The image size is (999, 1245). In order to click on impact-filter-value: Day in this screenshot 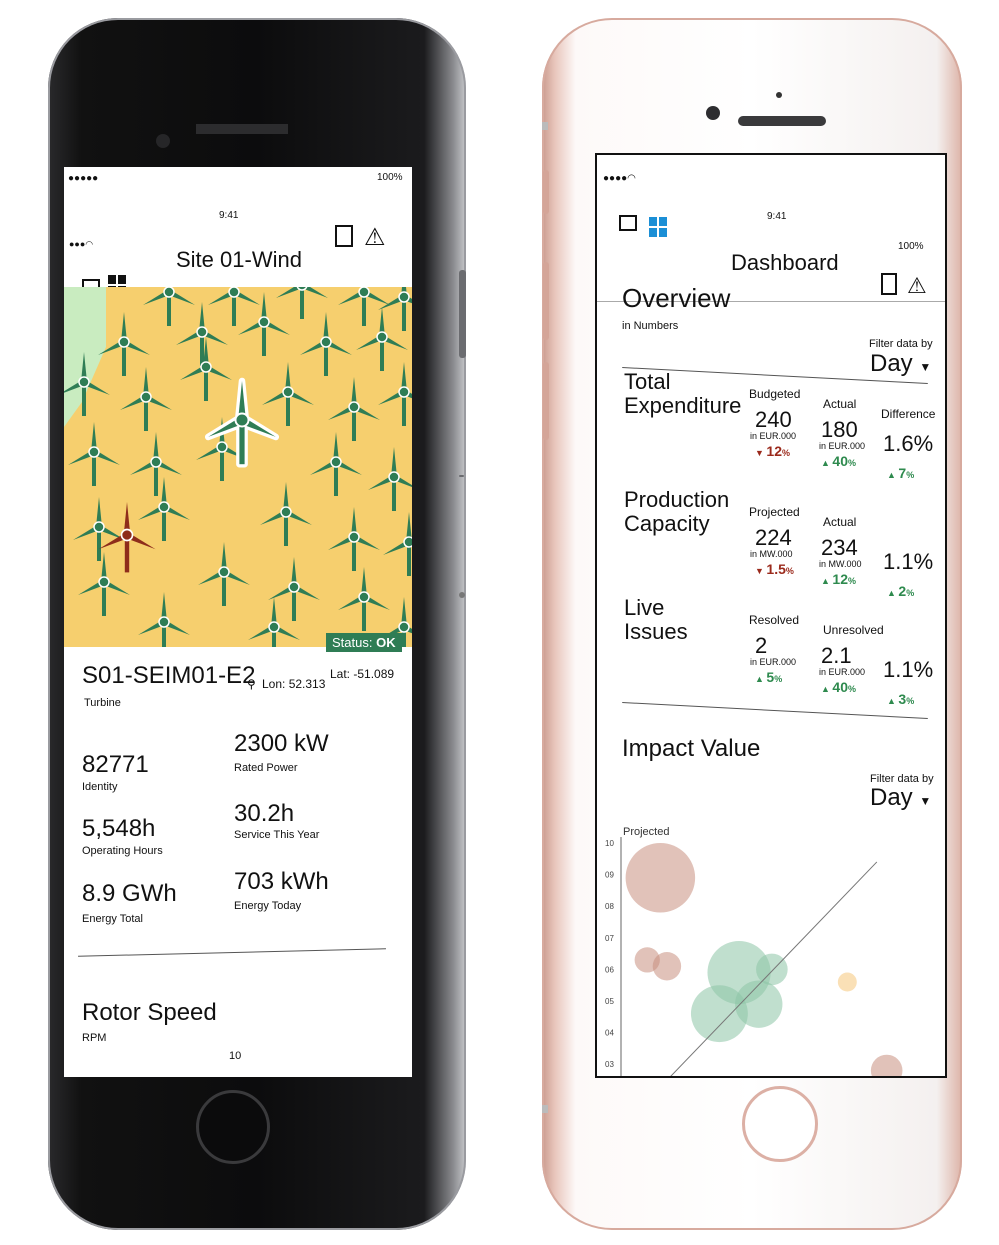, I will do `click(891, 797)`.